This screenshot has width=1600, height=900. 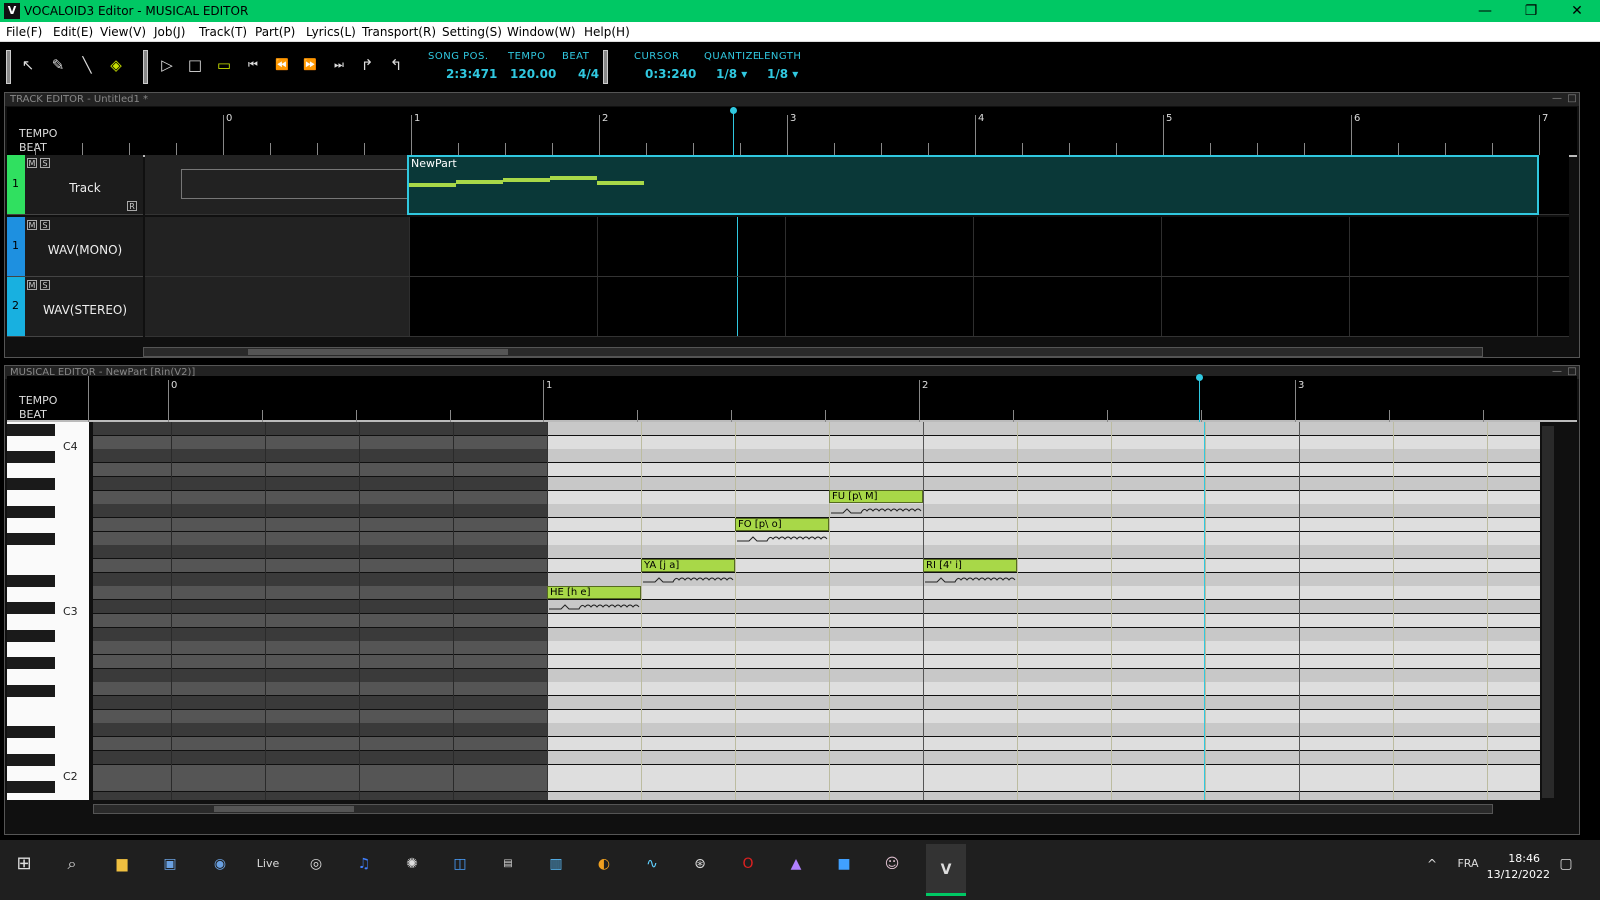 I want to click on musical-hscroll, so click(x=793, y=809).